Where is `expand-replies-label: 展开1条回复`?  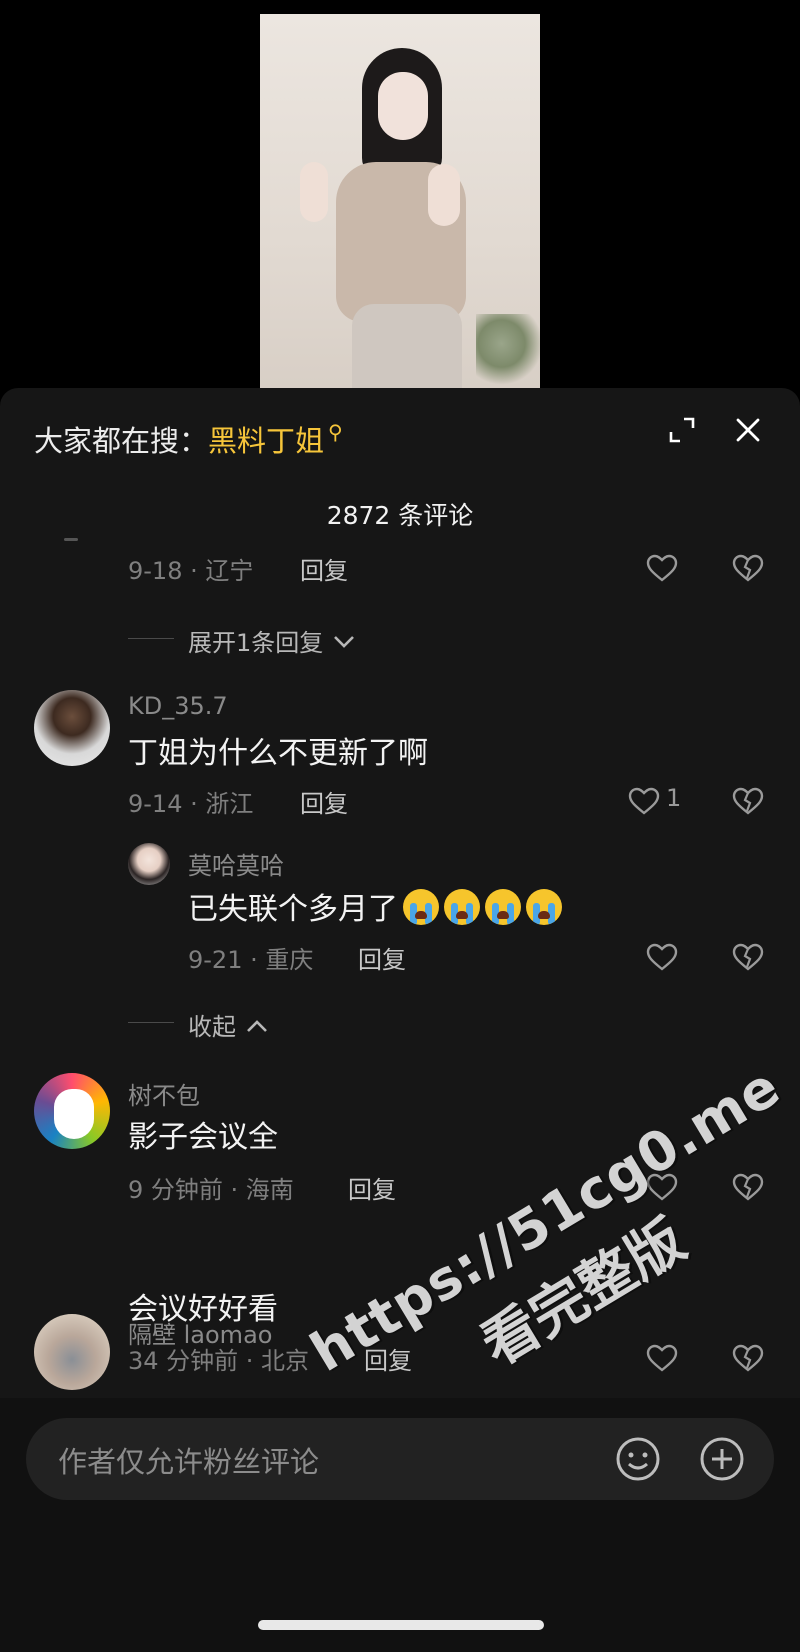 expand-replies-label: 展开1条回复 is located at coordinates (256, 643).